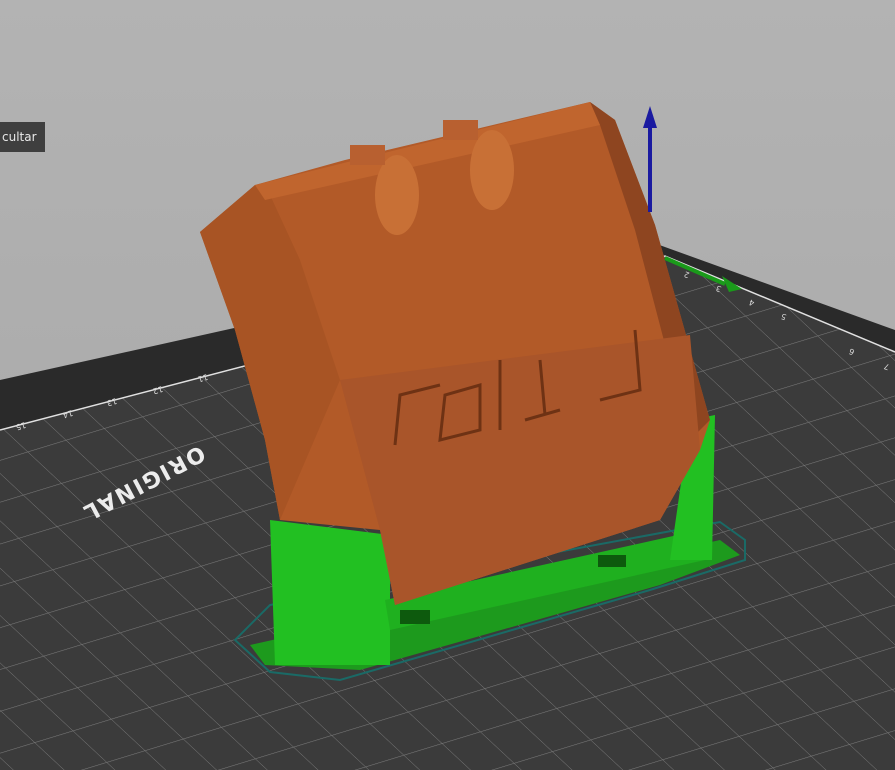  What do you see at coordinates (650, 159) in the screenshot?
I see `z-axis-arrow` at bounding box center [650, 159].